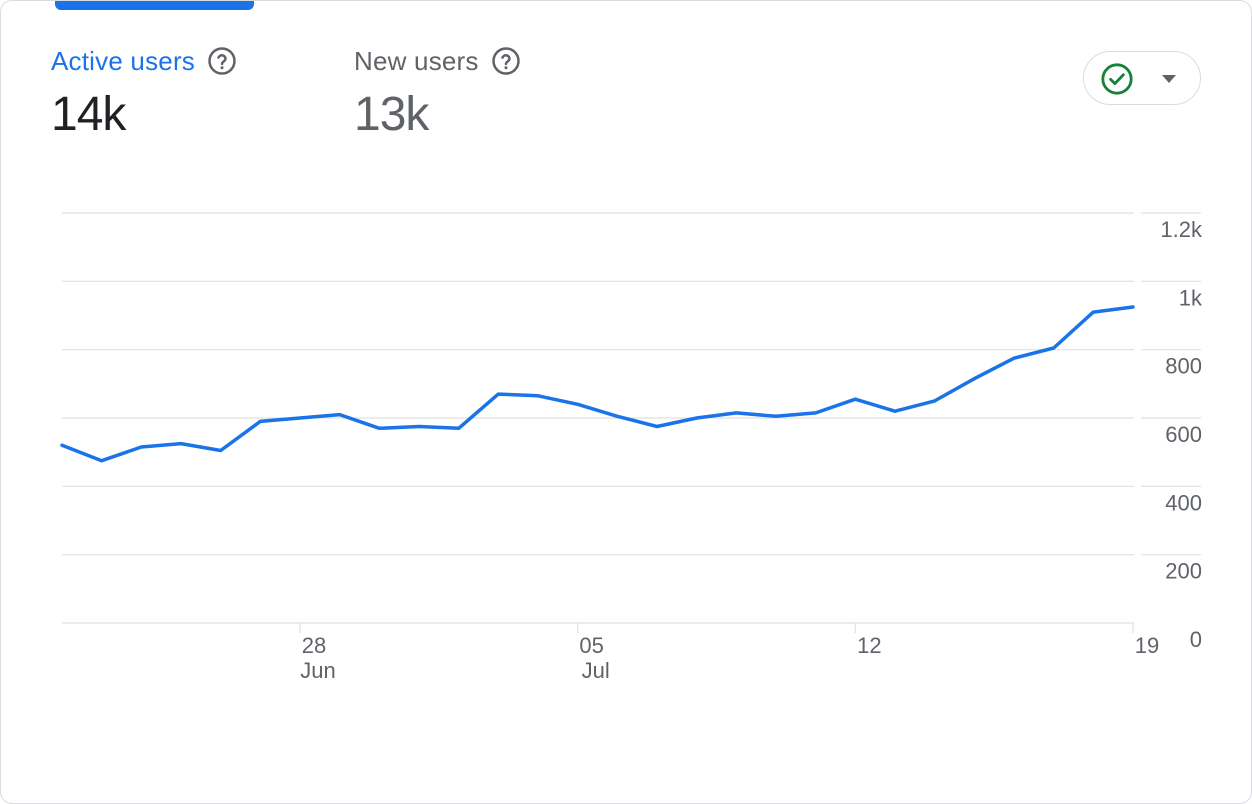  What do you see at coordinates (1181, 229) in the screenshot?
I see `y-tick-label: 1.2k` at bounding box center [1181, 229].